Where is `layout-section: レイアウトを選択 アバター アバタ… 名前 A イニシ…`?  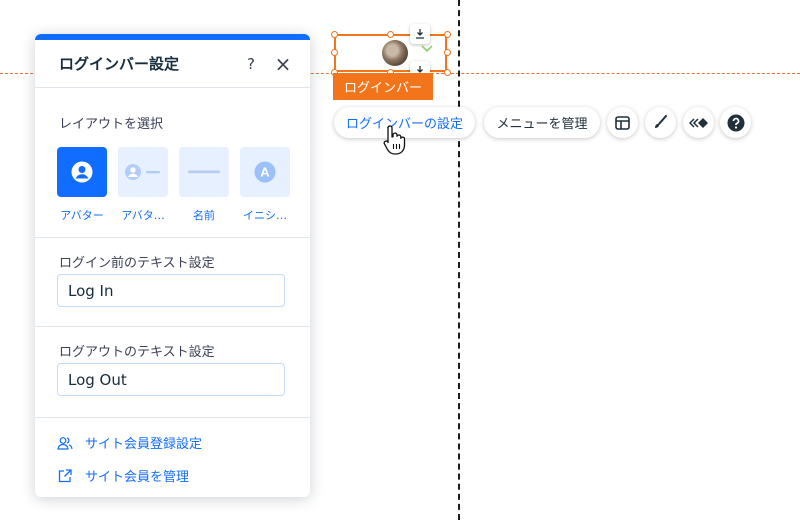
layout-section: レイアウトを選択 アバター アバタ… 名前 A イニシ… is located at coordinates (172, 163).